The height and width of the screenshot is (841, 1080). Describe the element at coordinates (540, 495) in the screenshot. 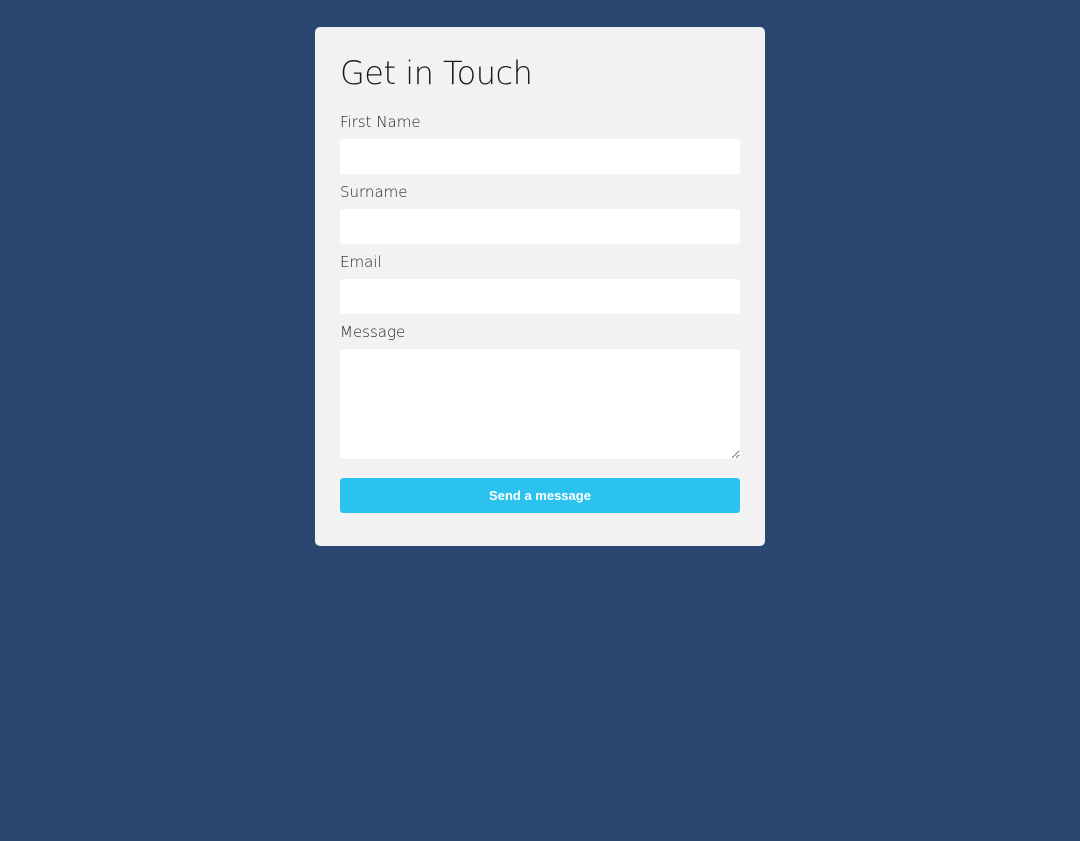

I see `send-message-button: Send a message` at that location.